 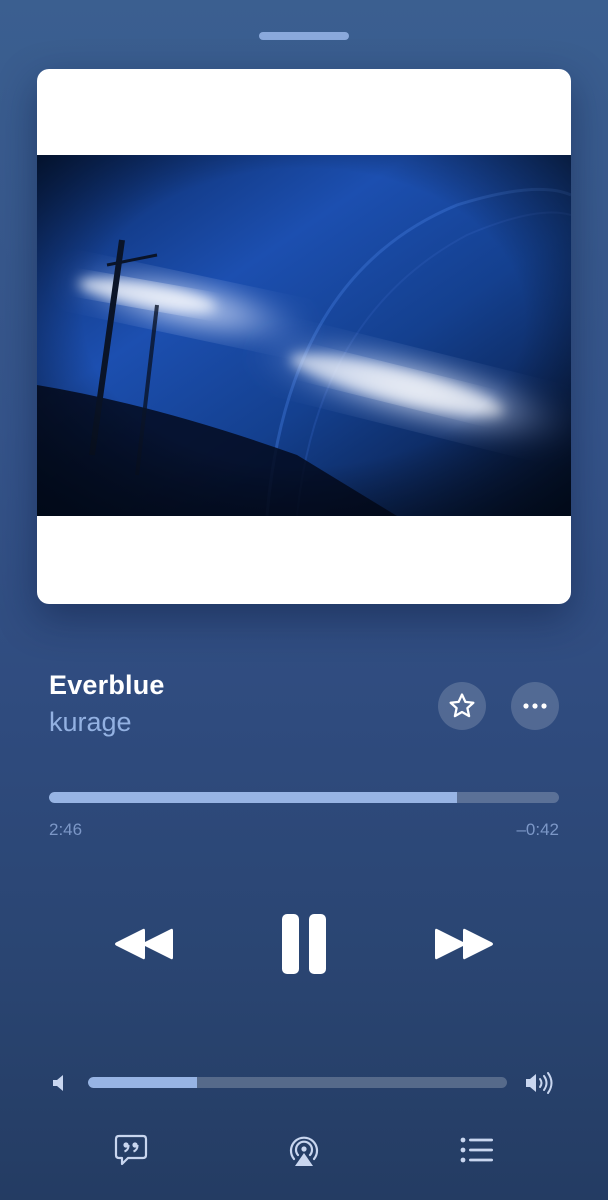 I want to click on lyrics-button, so click(x=131, y=1150).